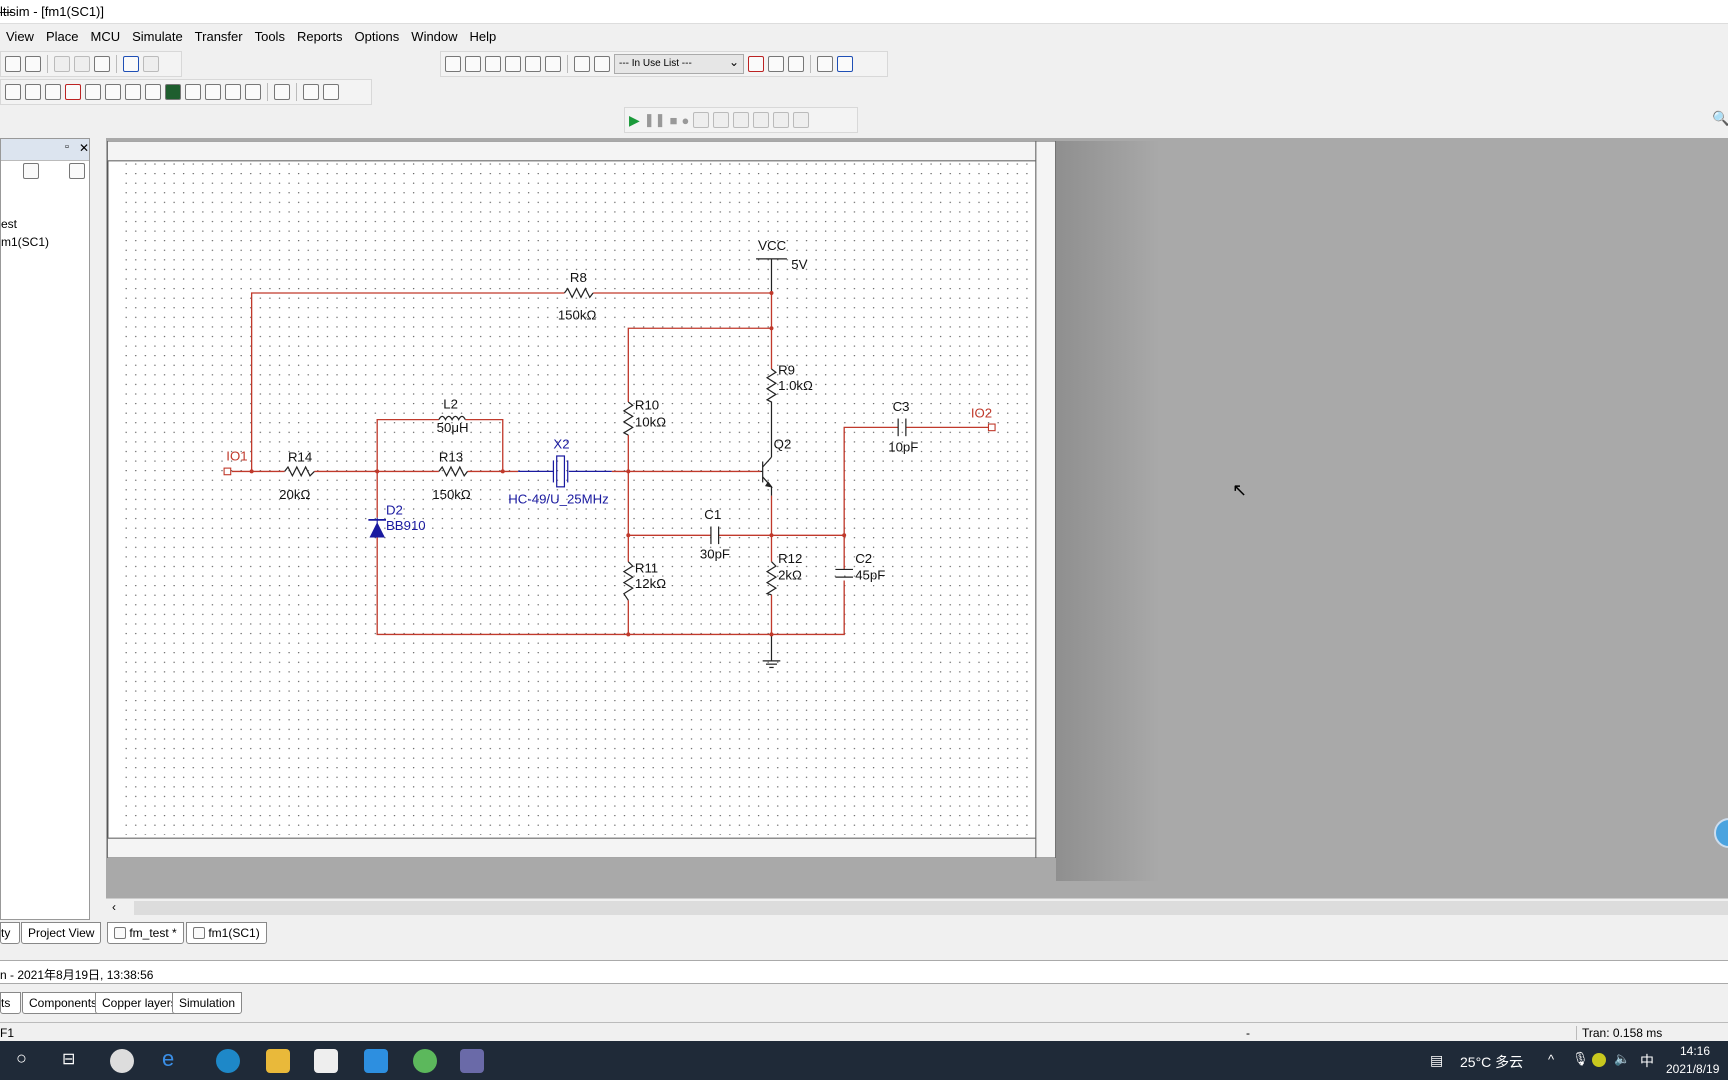 The image size is (1728, 1080). I want to click on step-icon, so click(701, 120).